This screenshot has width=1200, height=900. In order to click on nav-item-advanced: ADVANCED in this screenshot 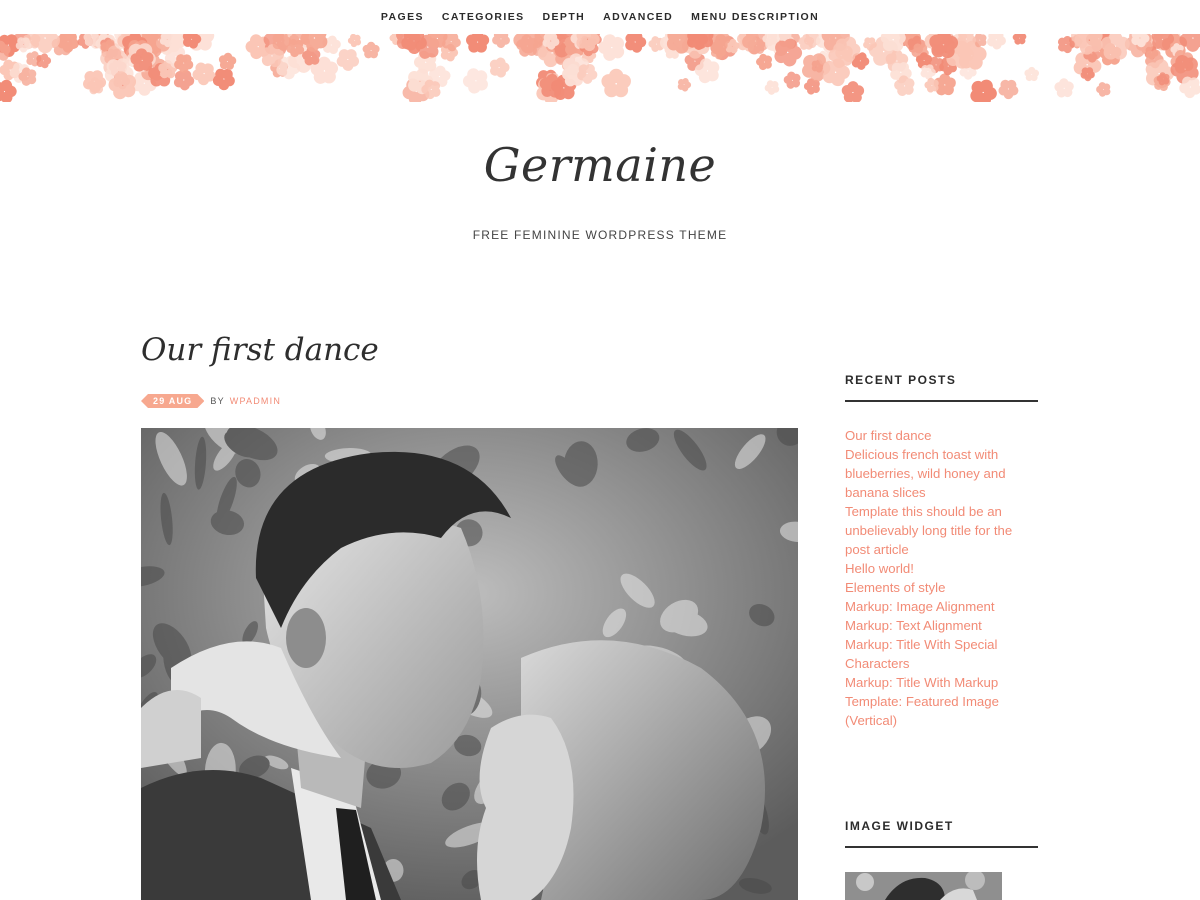, I will do `click(638, 17)`.